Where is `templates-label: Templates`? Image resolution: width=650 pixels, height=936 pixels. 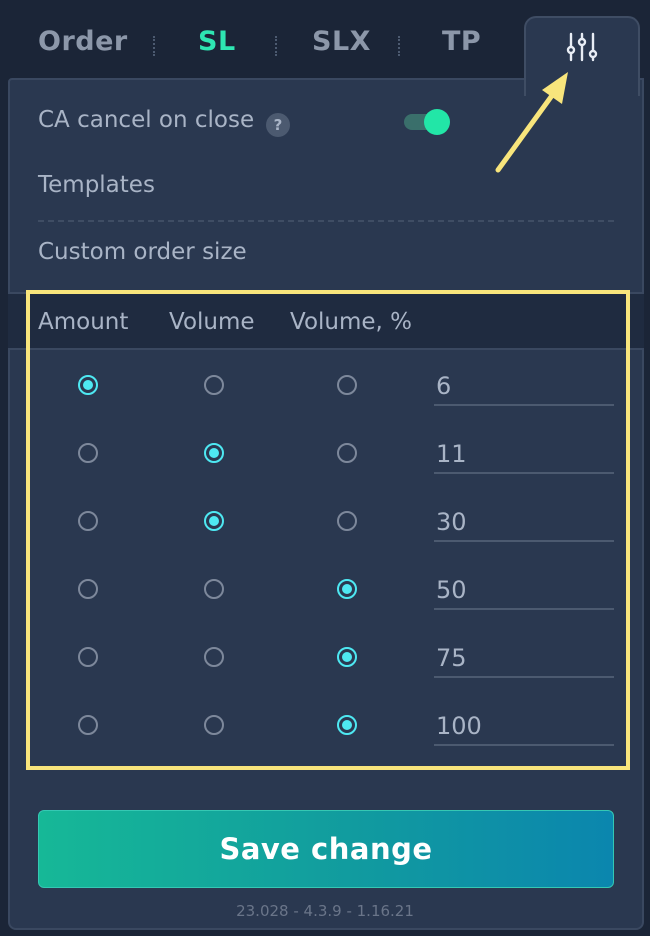
templates-label: Templates is located at coordinates (96, 185).